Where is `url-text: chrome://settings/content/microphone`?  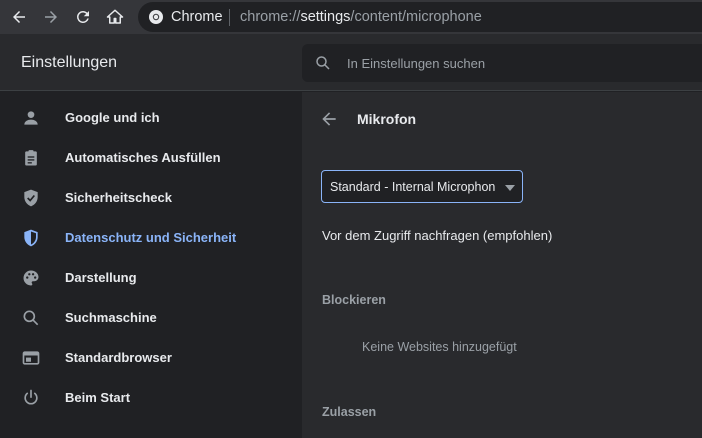 url-text: chrome://settings/content/microphone is located at coordinates (361, 17).